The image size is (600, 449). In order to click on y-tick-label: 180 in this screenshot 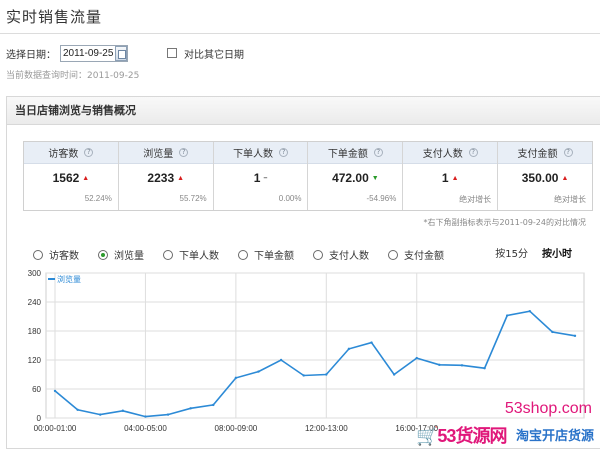, I will do `click(35, 331)`.